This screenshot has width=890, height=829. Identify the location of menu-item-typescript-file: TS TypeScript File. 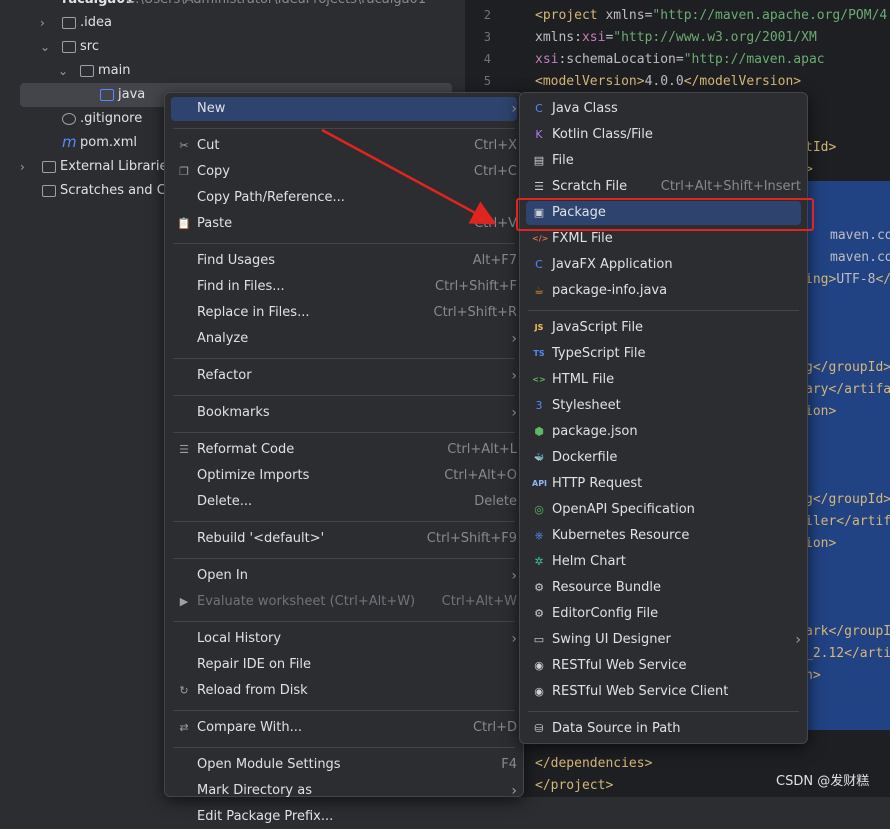
(663, 354).